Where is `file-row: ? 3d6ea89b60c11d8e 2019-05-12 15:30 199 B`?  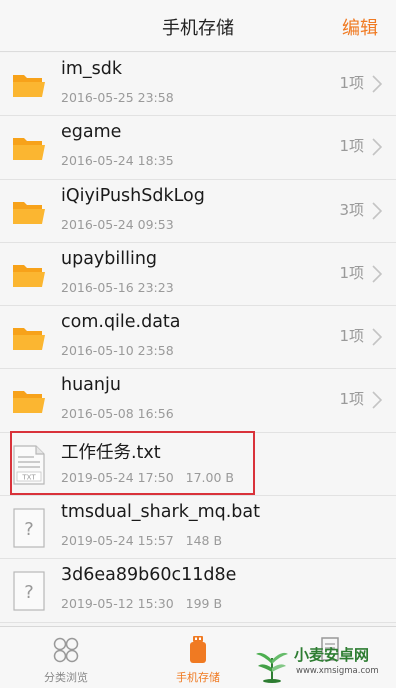
file-row: ? 3d6ea89b60c11d8e 2019-05-12 15:30 199 B is located at coordinates (198, 591).